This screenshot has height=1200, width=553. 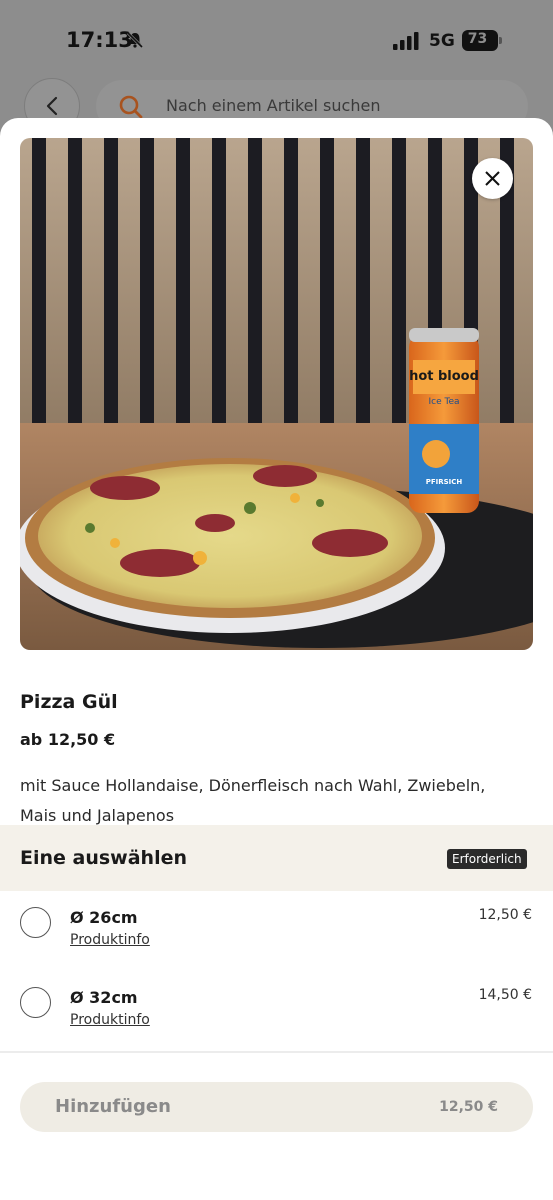 What do you see at coordinates (276, 40) in the screenshot?
I see `status-bar: 17:13 5G 73` at bounding box center [276, 40].